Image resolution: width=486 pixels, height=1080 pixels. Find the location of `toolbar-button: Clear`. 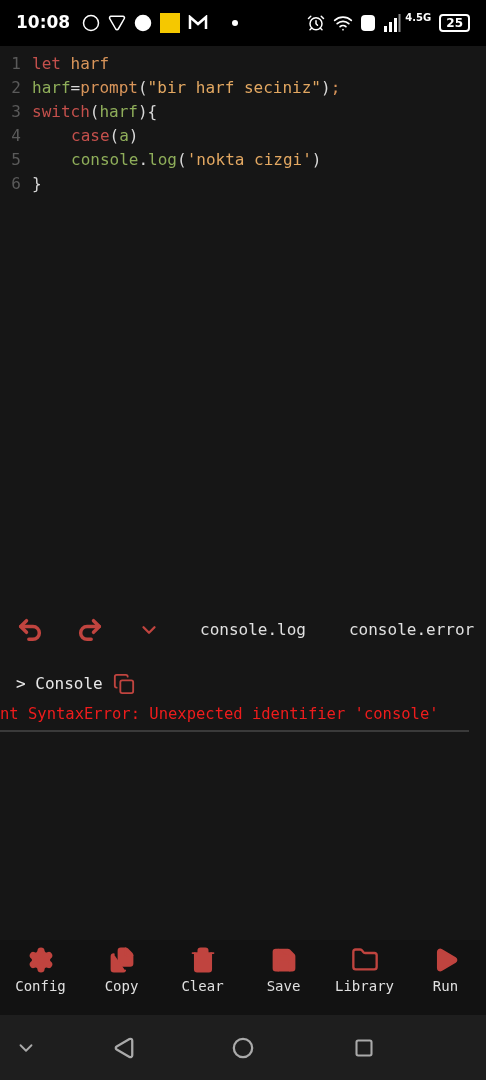

toolbar-button: Clear is located at coordinates (202, 971).